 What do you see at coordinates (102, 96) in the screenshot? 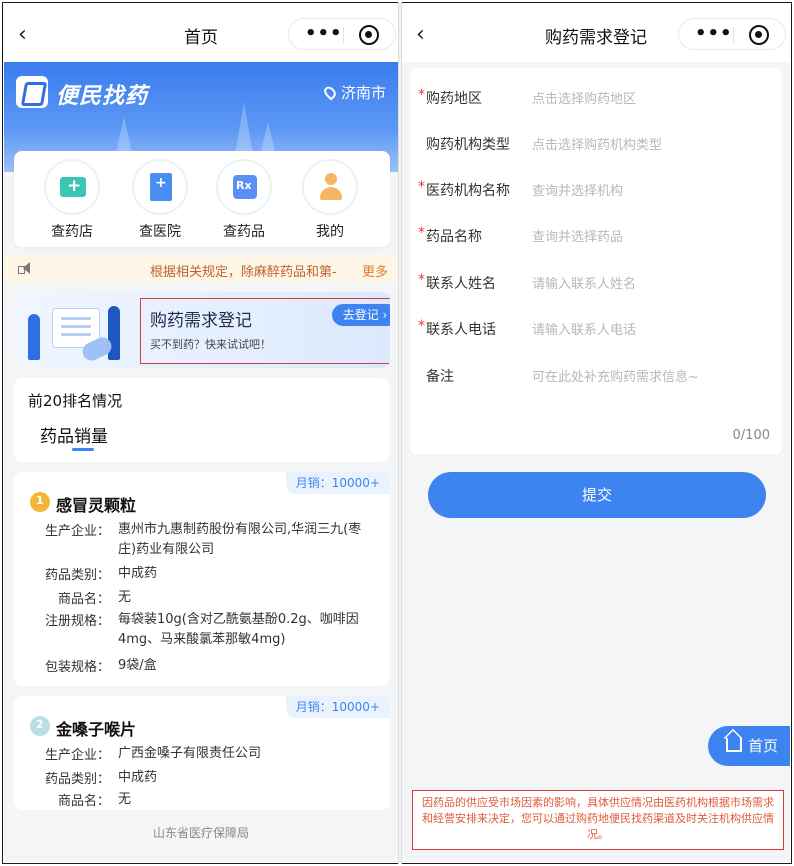
I see `app-logo-text: 便民找药` at bounding box center [102, 96].